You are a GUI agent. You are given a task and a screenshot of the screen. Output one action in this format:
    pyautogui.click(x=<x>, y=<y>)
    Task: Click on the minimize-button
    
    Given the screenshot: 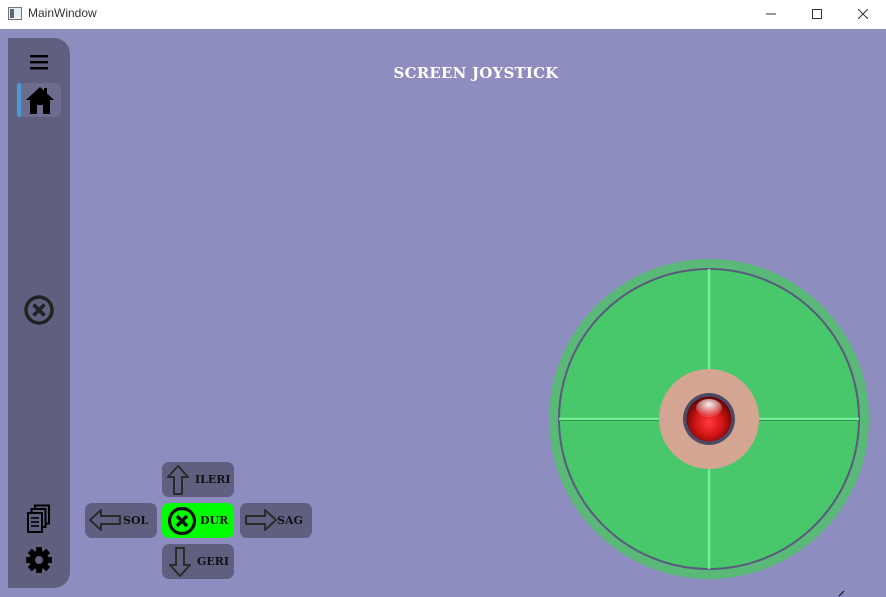 What is the action you would take?
    pyautogui.click(x=771, y=14)
    